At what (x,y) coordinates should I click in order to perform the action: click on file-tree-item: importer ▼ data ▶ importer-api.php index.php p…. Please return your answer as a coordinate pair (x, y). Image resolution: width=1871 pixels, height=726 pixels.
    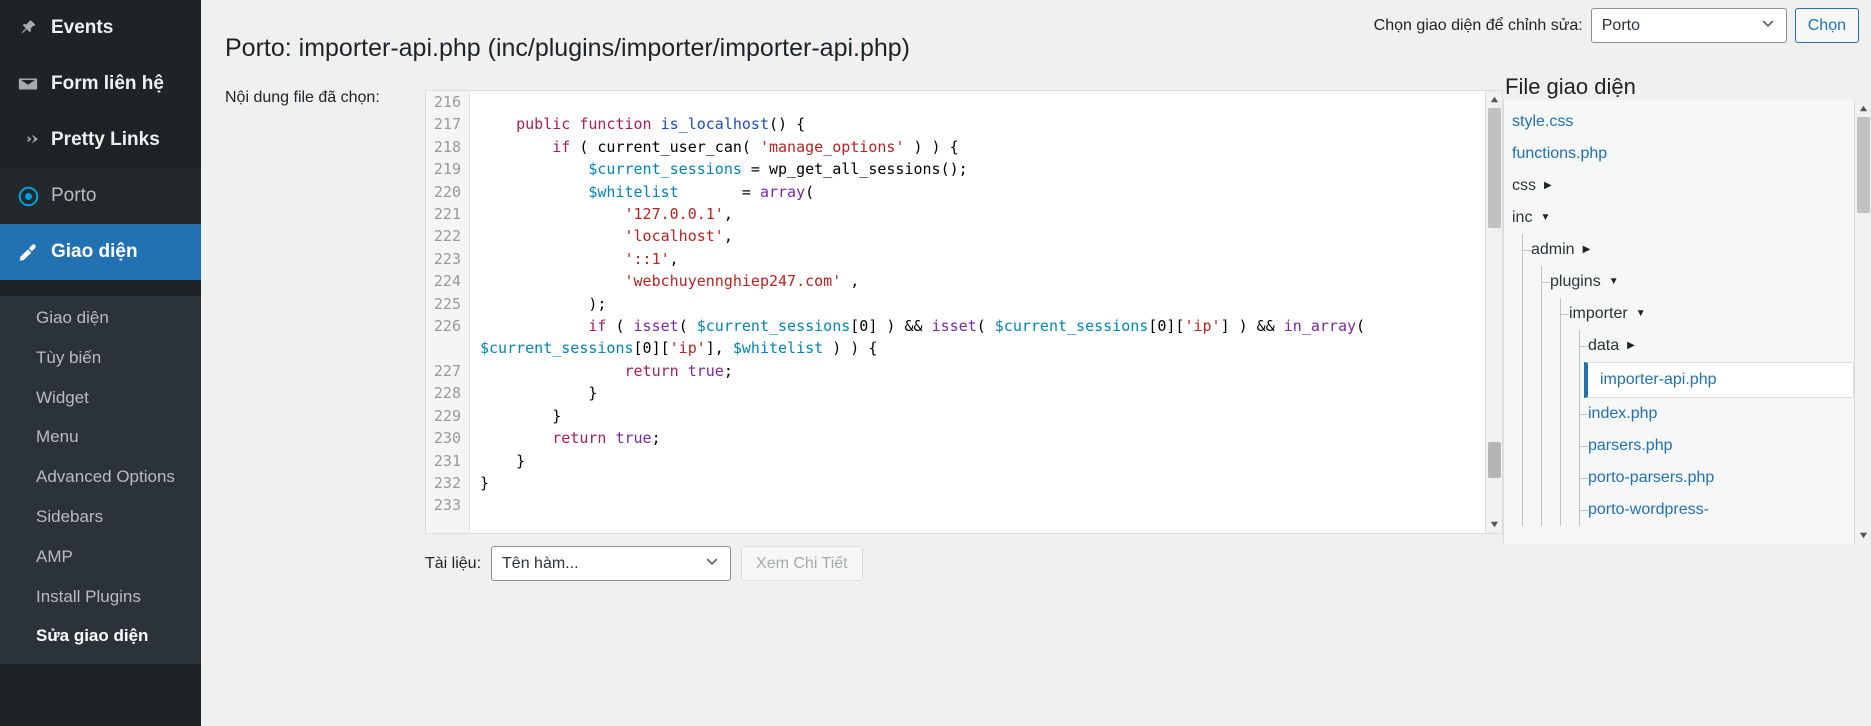
    Looking at the image, I should click on (1707, 412).